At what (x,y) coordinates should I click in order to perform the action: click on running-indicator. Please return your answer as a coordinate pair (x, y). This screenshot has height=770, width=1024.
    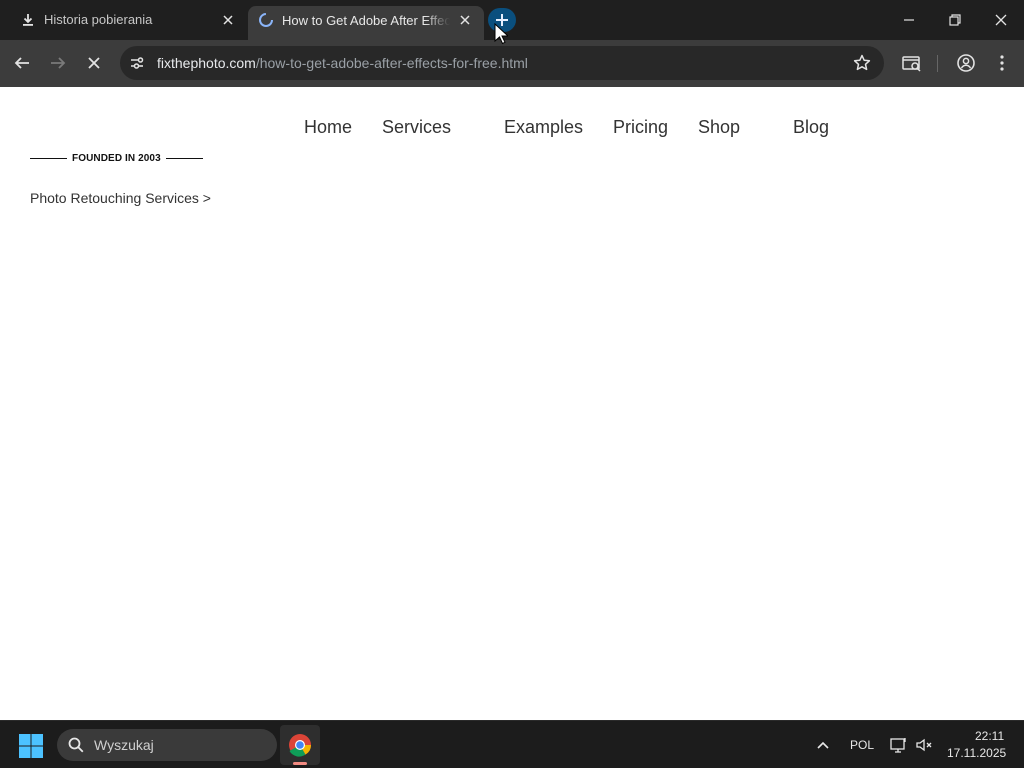
    Looking at the image, I should click on (300, 763).